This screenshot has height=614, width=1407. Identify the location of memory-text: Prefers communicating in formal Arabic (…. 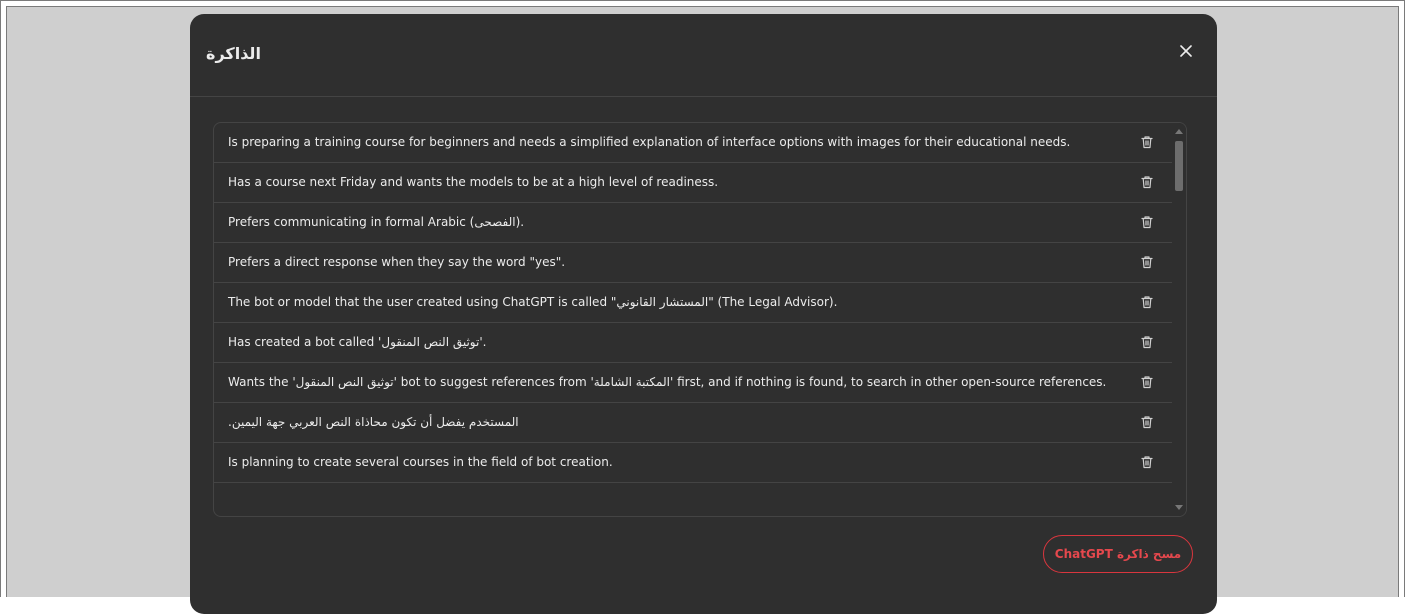
(376, 222).